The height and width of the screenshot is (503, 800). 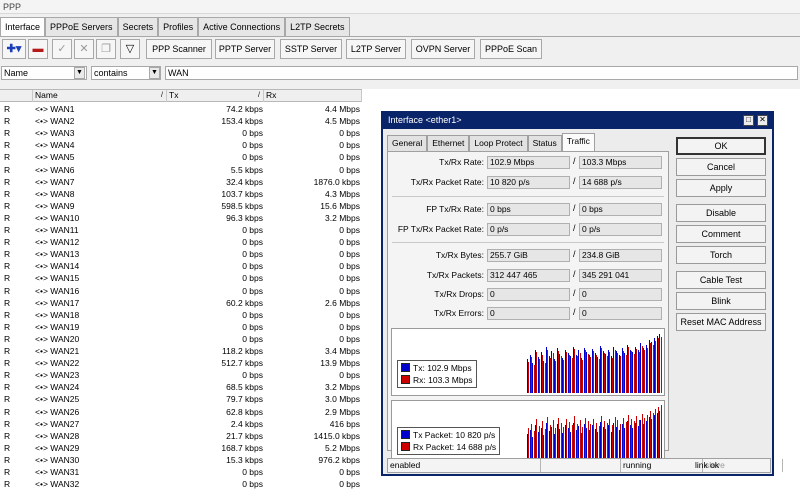 What do you see at coordinates (511, 49) in the screenshot?
I see `pppoe-scan-button: PPPoE Scan` at bounding box center [511, 49].